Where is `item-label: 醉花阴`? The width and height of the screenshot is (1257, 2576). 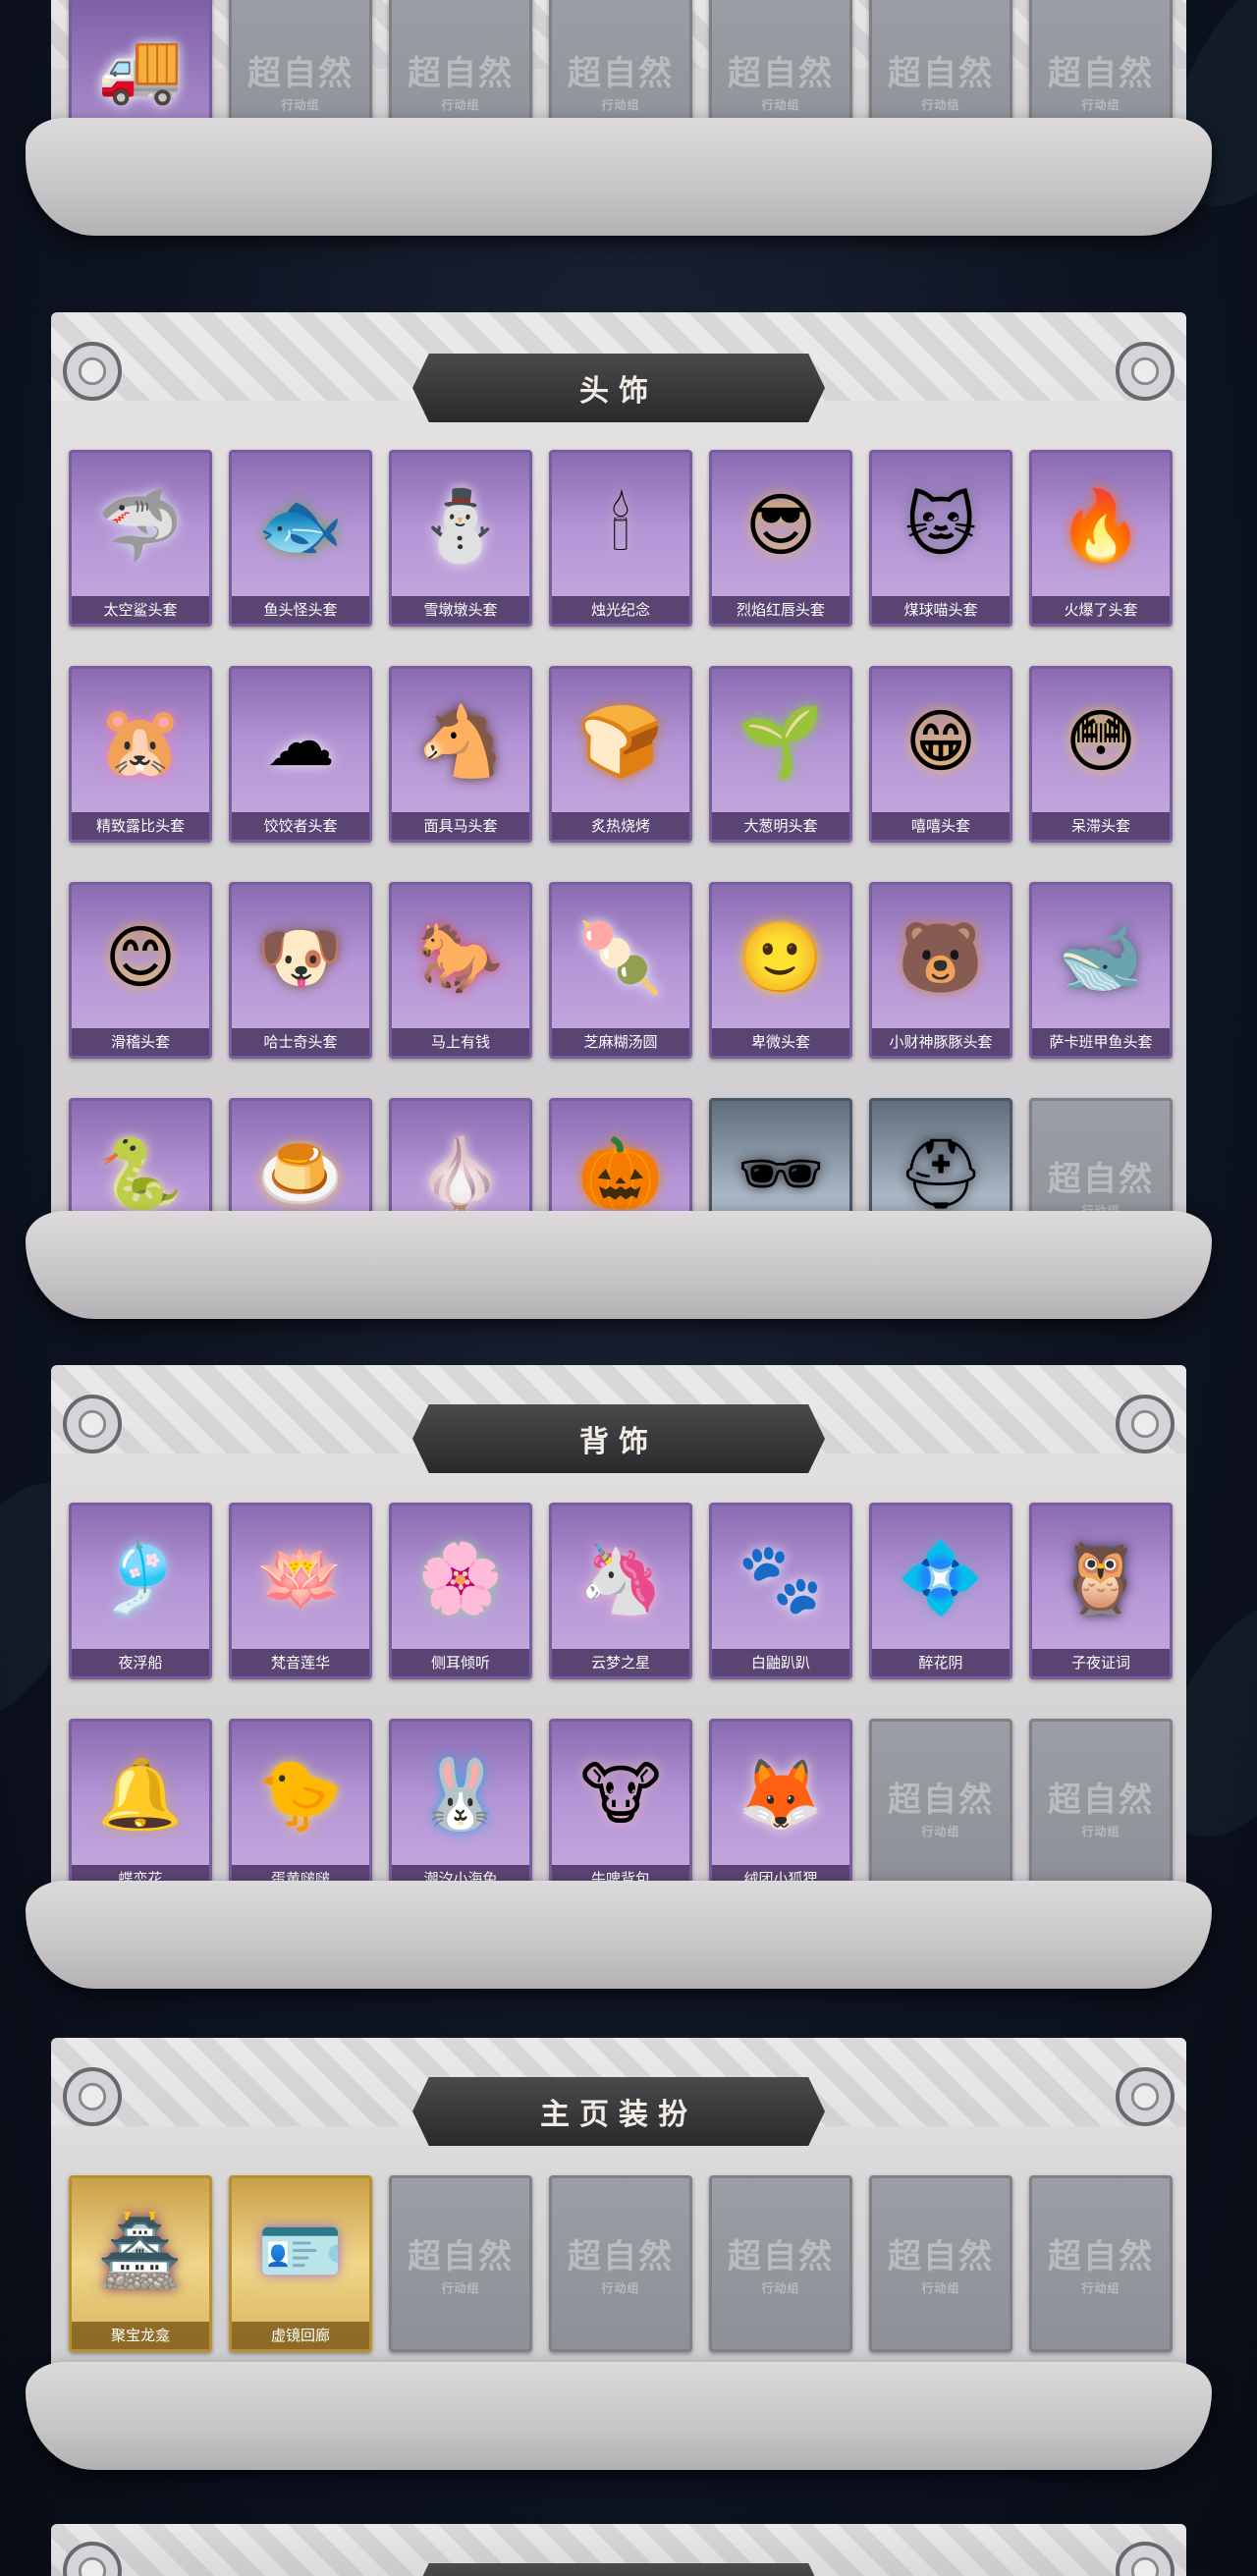
item-label: 醉花阴 is located at coordinates (941, 1663).